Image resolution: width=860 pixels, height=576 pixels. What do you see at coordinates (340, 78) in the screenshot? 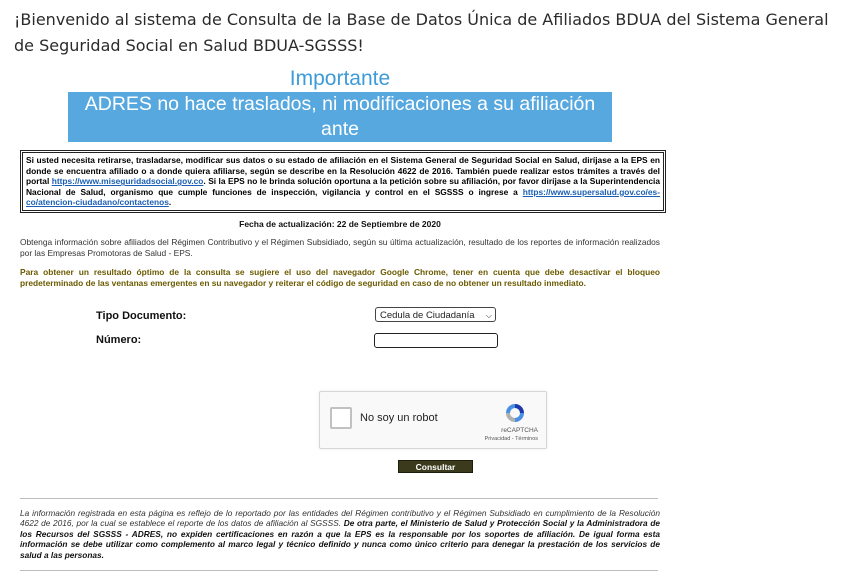
I see `important-title: Importante` at bounding box center [340, 78].